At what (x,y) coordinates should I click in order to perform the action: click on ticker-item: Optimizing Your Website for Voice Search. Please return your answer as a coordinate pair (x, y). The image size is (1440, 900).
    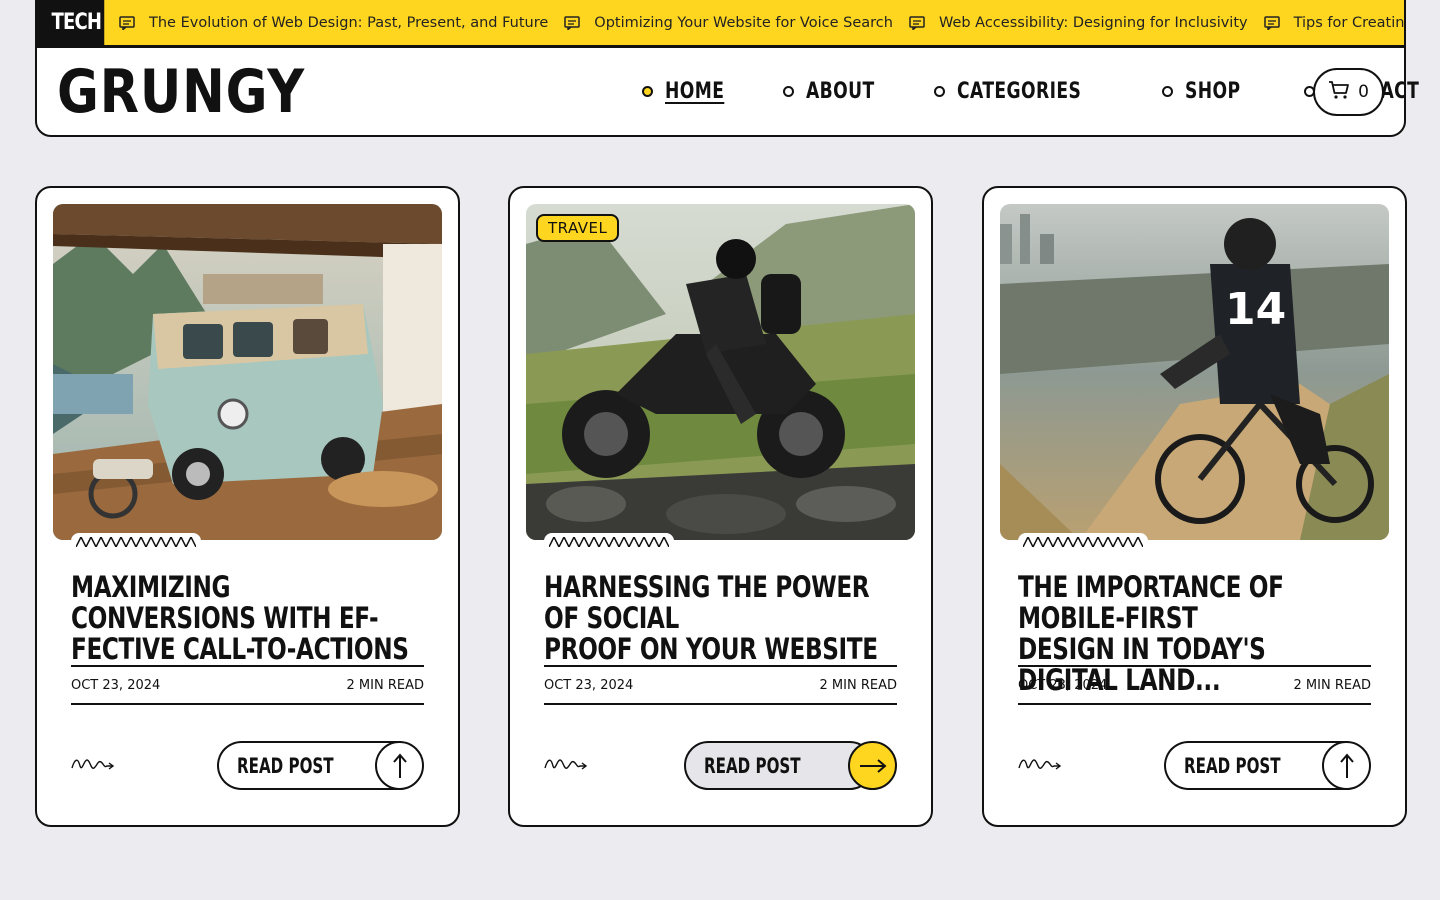
    Looking at the image, I should click on (728, 23).